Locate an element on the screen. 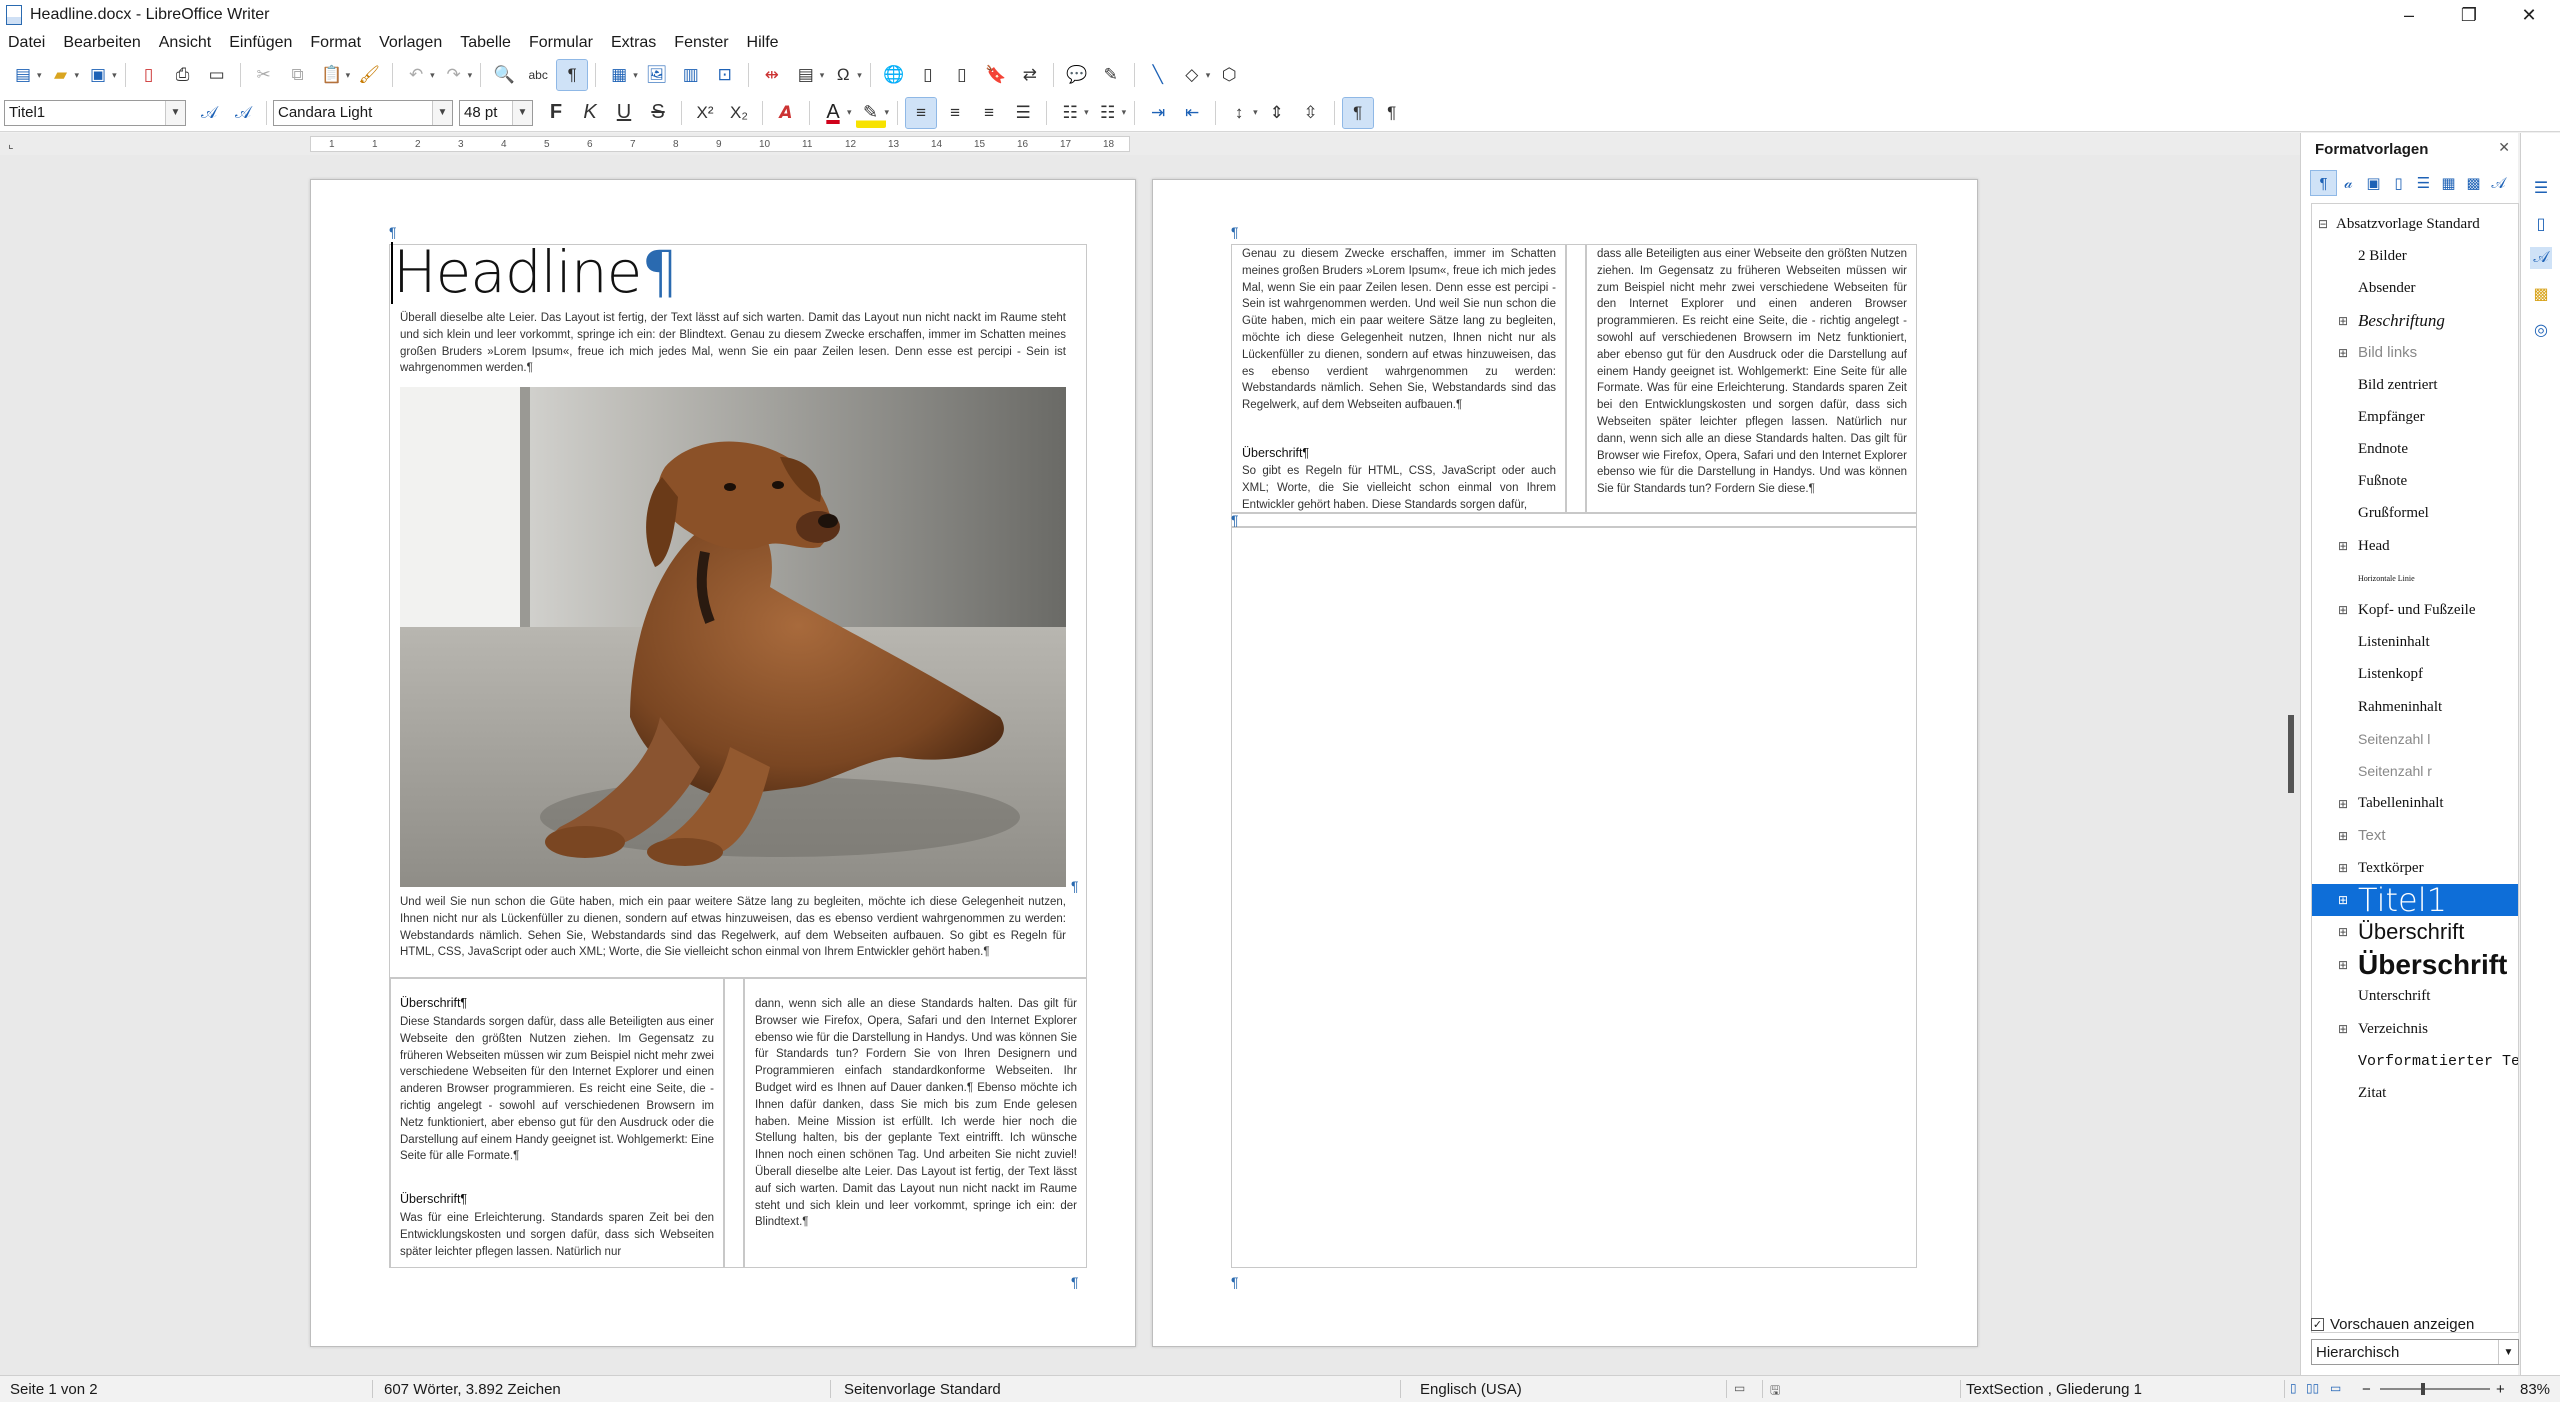  cut-icon: ✂ is located at coordinates (264, 75).